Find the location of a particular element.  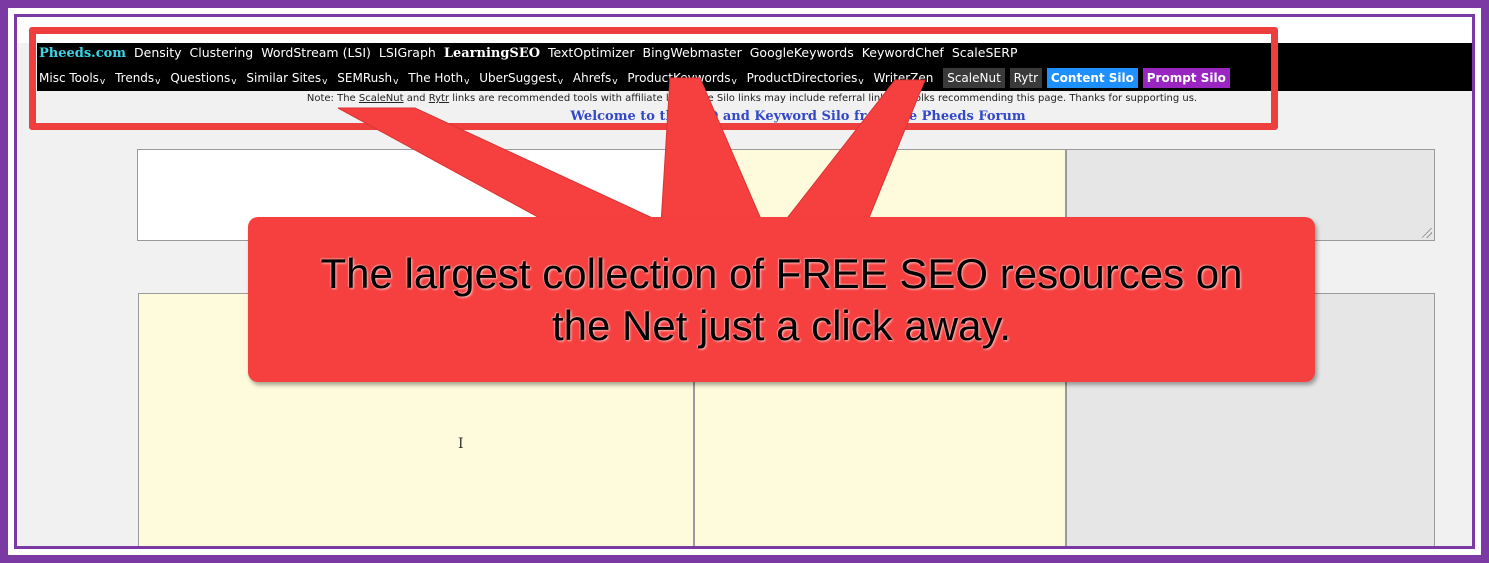

callout-pointer-middle is located at coordinates (715, 159).